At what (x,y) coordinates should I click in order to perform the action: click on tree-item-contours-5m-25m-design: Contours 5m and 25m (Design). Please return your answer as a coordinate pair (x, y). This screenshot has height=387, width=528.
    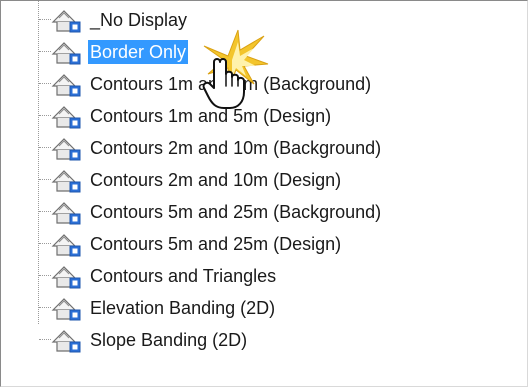
    Looking at the image, I should click on (264, 244).